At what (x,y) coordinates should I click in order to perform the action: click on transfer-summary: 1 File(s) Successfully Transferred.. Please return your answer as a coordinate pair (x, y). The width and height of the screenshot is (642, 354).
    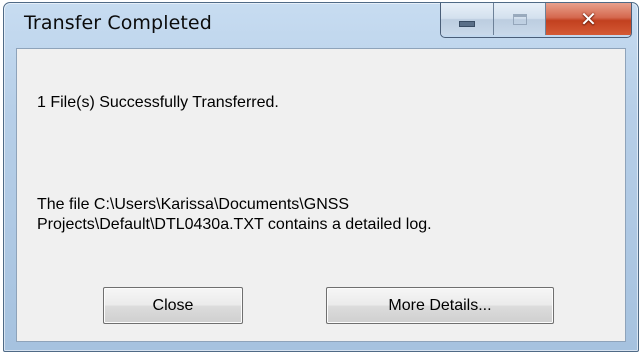
    Looking at the image, I should click on (158, 102).